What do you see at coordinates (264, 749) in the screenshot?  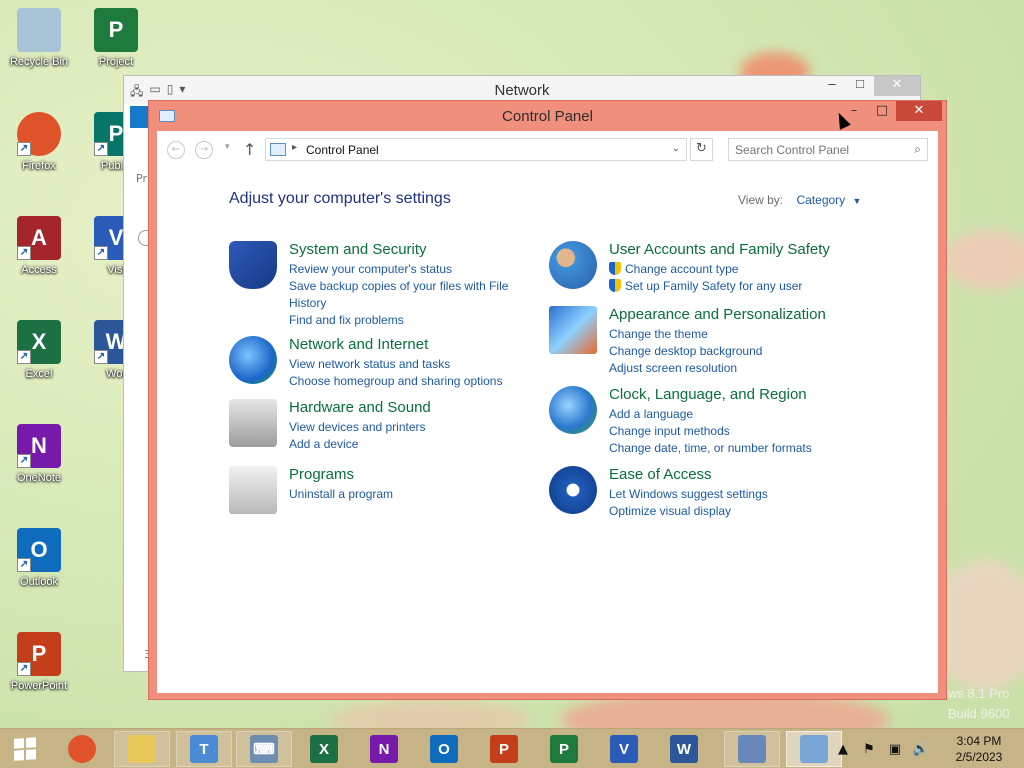 I see `taskbar-on-screen-keyboard: ⌨` at bounding box center [264, 749].